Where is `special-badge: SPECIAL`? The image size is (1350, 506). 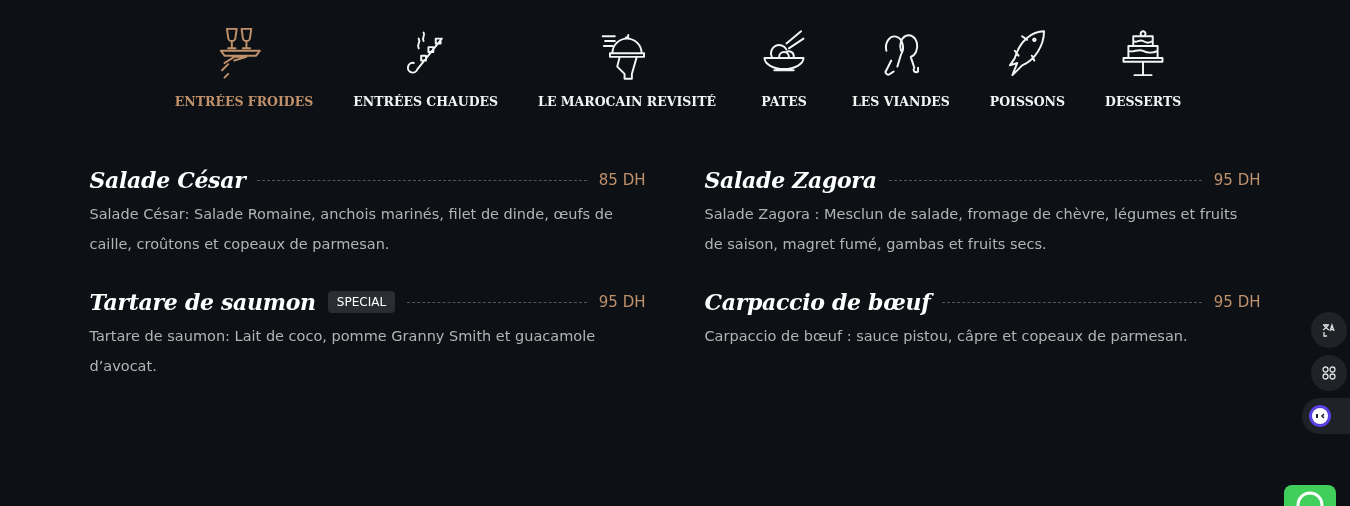 special-badge: SPECIAL is located at coordinates (361, 302).